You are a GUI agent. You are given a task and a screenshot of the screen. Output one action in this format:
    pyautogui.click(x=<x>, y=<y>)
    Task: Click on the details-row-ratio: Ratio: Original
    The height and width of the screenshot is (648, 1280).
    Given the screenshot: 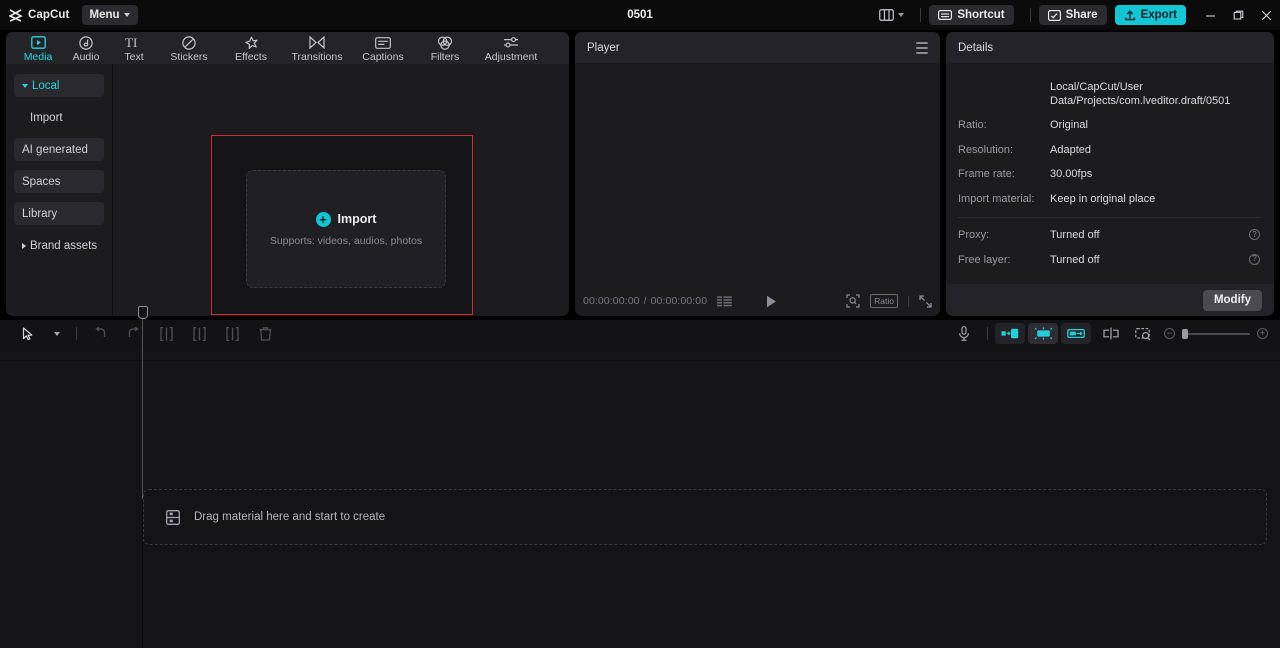 What is the action you would take?
    pyautogui.click(x=1109, y=126)
    